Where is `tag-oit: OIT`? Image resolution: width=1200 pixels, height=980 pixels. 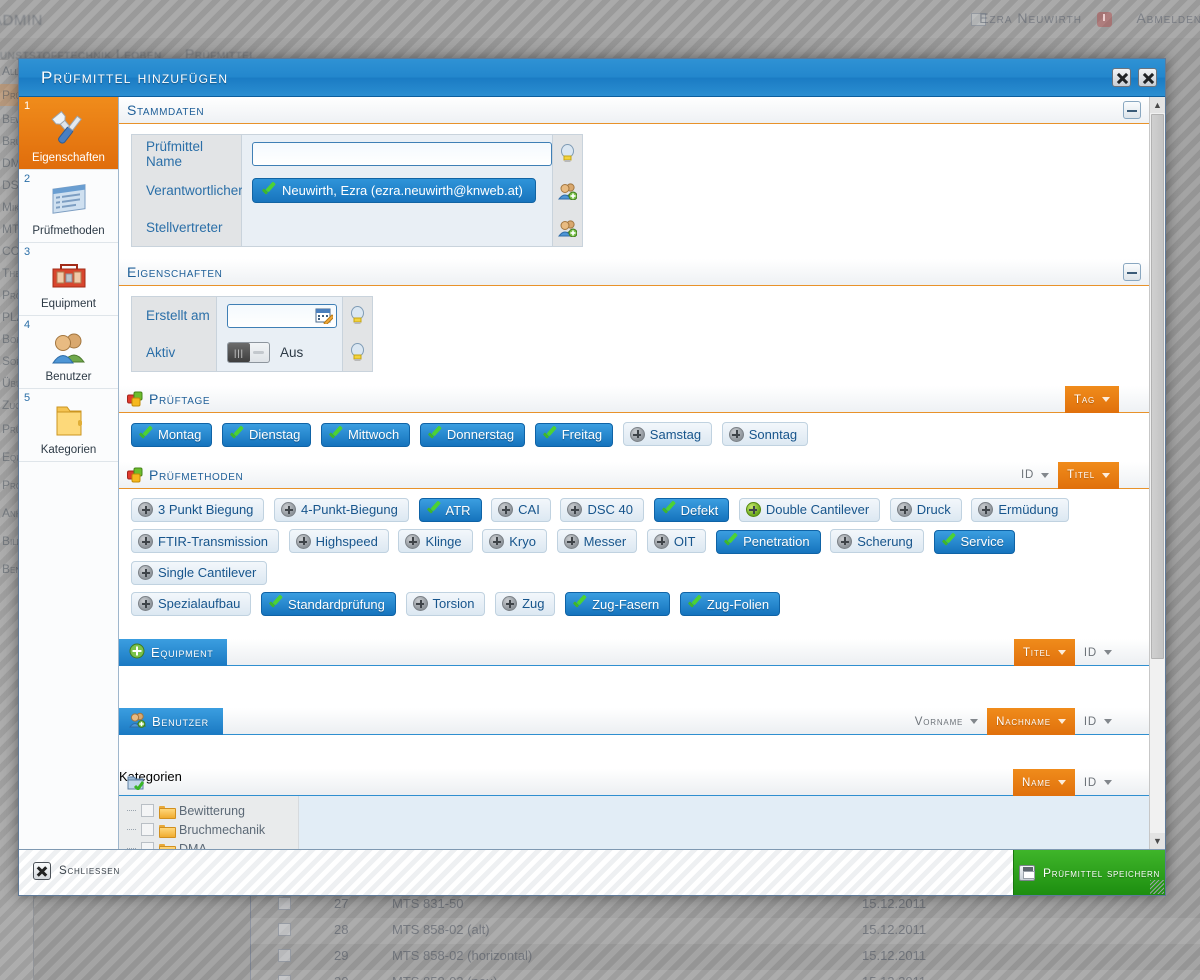 tag-oit: OIT is located at coordinates (676, 541).